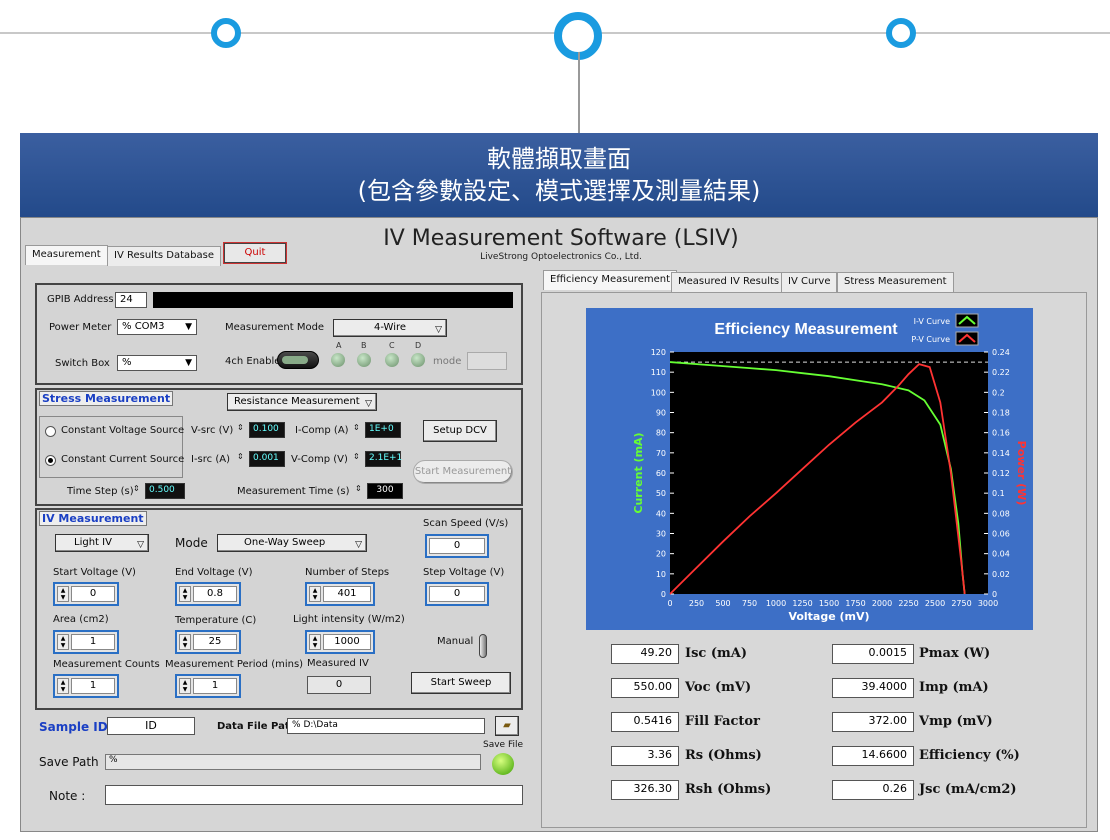  I want to click on caption-line-1: 軟體擷取畫面, so click(559, 159).